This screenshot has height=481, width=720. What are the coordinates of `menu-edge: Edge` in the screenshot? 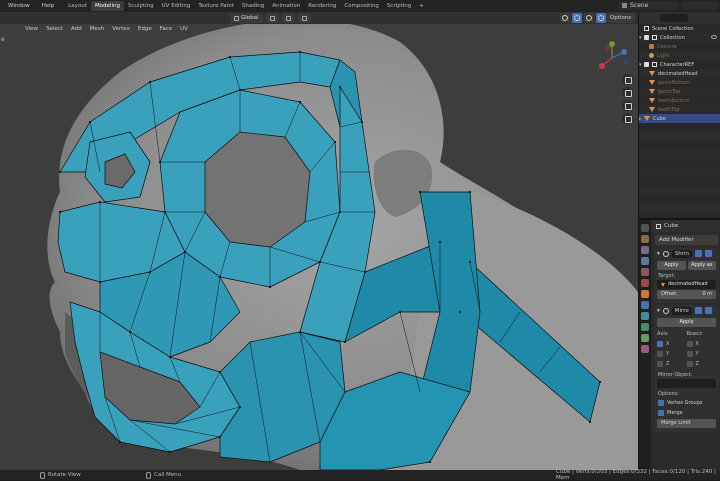 It's located at (145, 29).